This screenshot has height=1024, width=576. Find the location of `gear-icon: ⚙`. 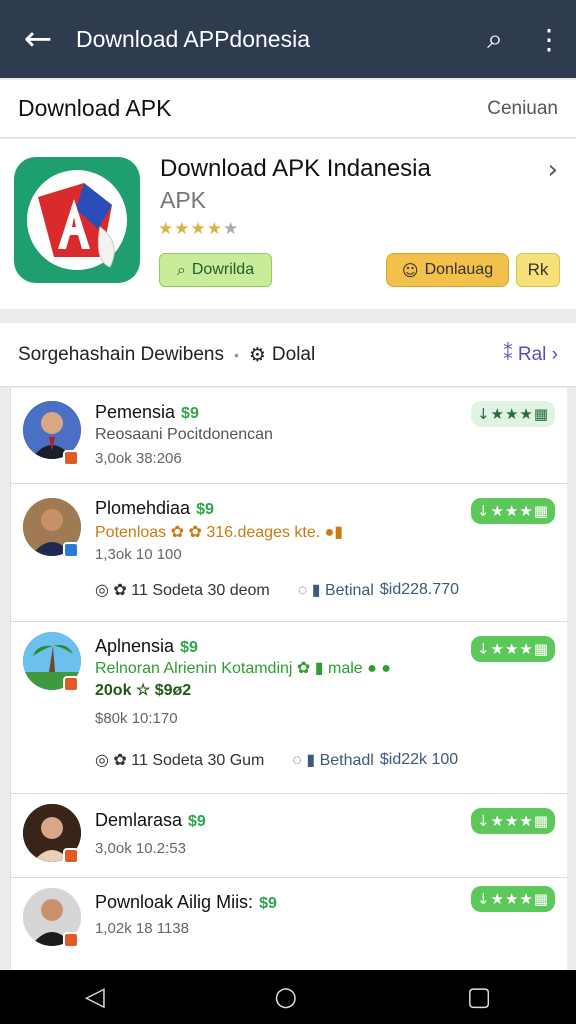

gear-icon: ⚙ is located at coordinates (257, 354).